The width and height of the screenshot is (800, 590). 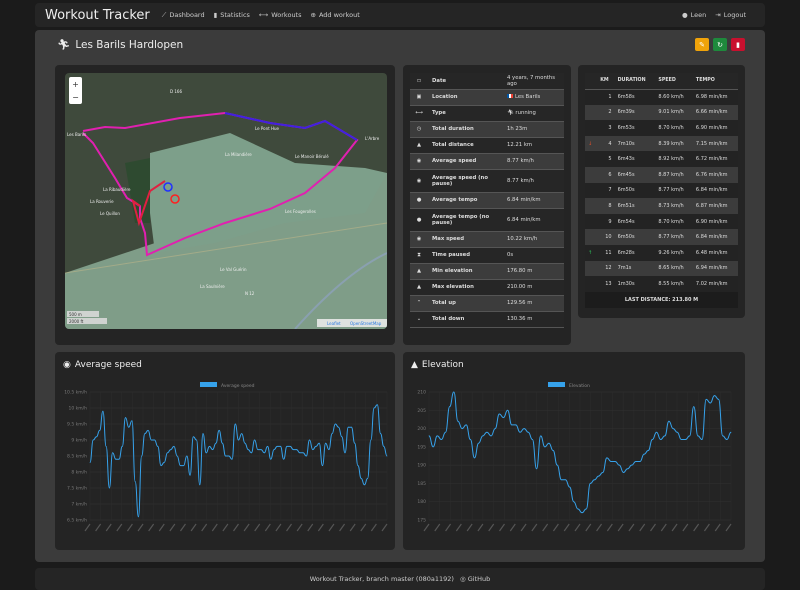 What do you see at coordinates (475, 579) in the screenshot?
I see `github-link: ◎ GitHub` at bounding box center [475, 579].